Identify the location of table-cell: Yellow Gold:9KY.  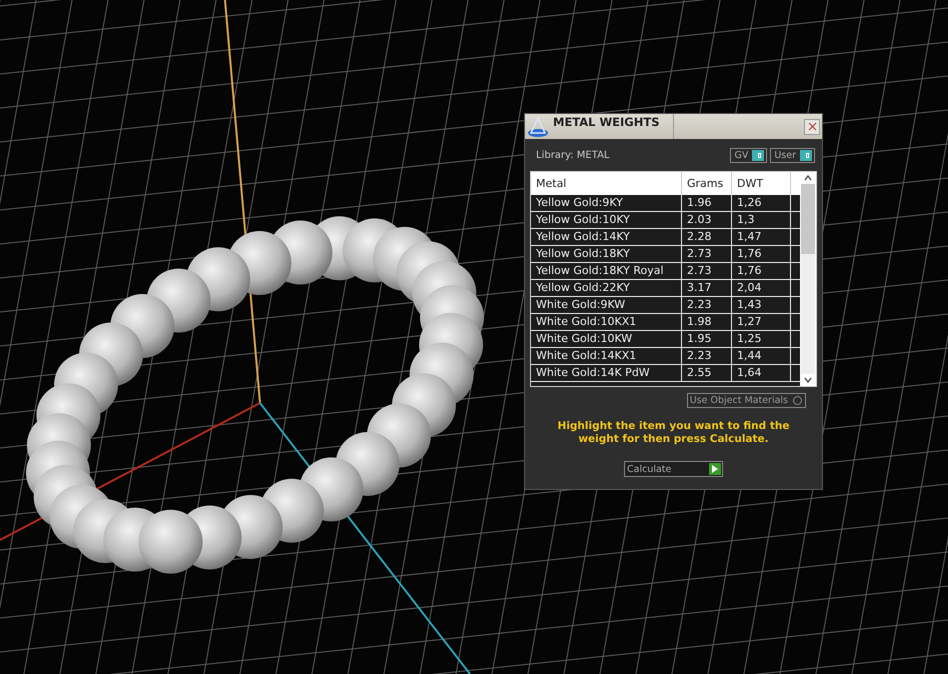
(606, 203).